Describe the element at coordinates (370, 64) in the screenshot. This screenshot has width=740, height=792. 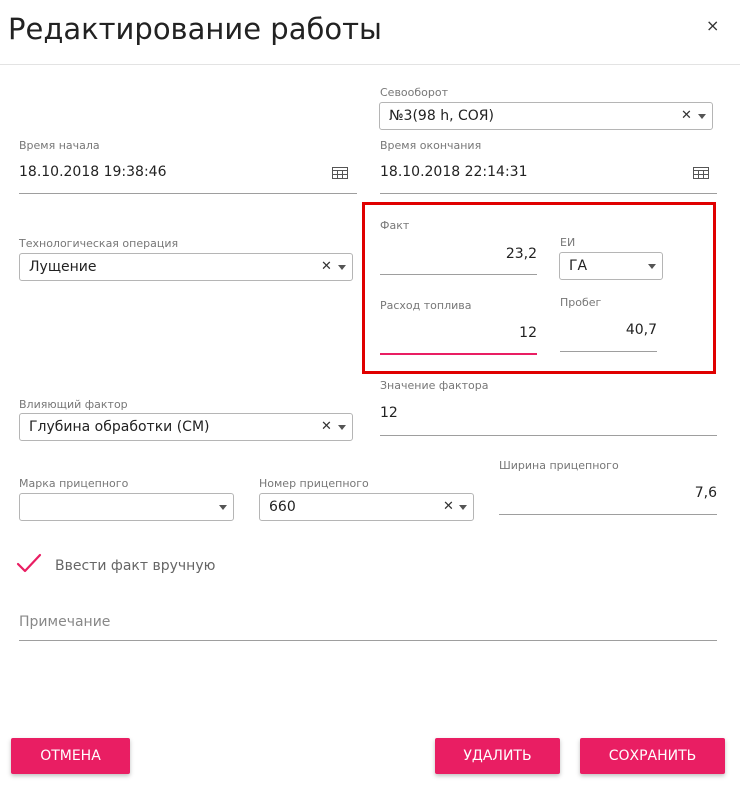
I see `header-divider` at that location.